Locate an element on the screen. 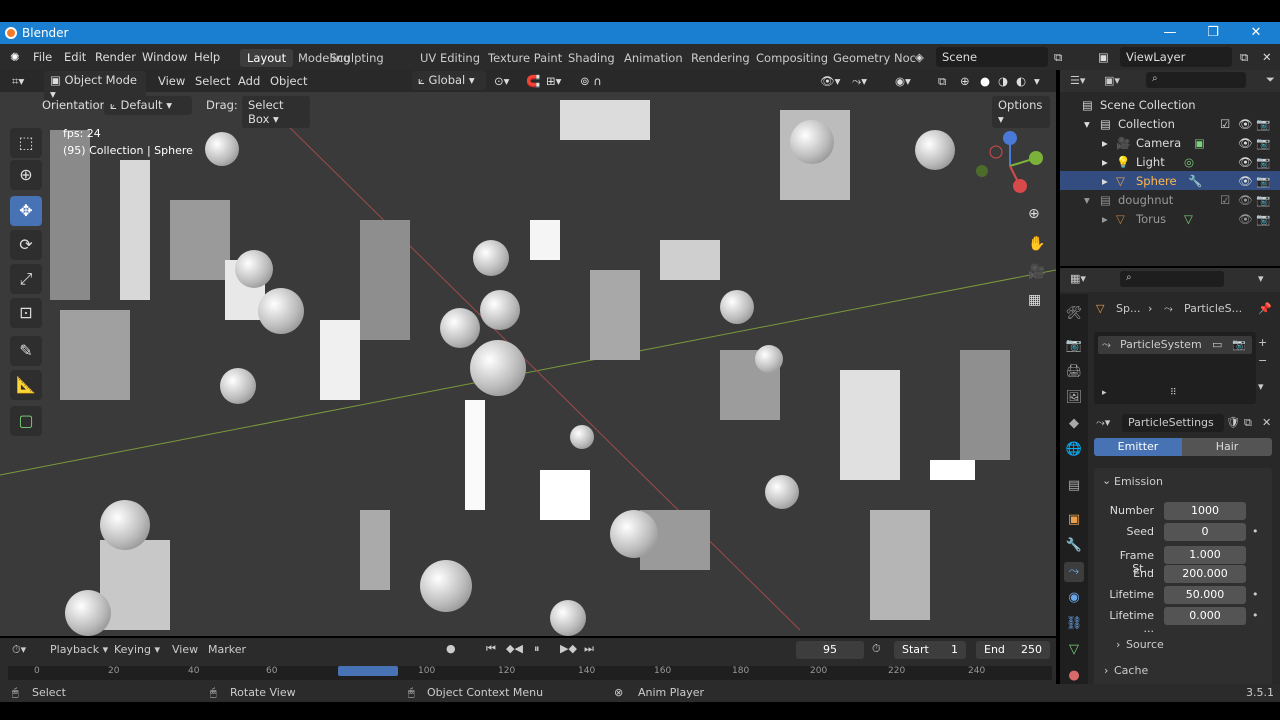 This screenshot has width=1280, height=720. outliner-row-doughnut: ▾ ▤ doughnut ☑ 👁 📷 is located at coordinates (1170, 199).